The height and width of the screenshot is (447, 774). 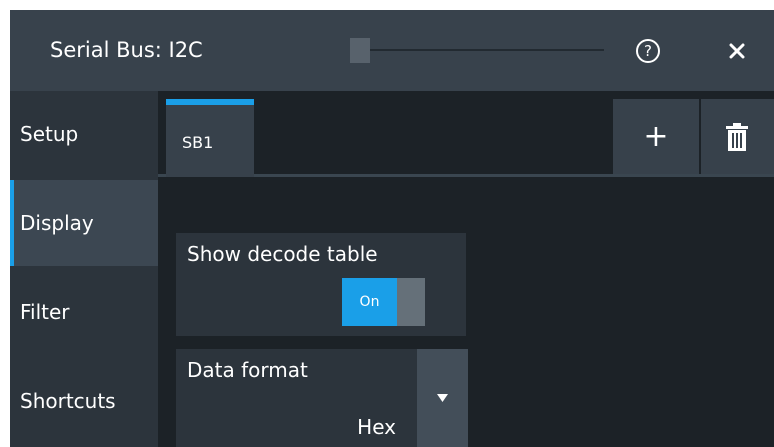 I want to click on close-icon, so click(x=737, y=51).